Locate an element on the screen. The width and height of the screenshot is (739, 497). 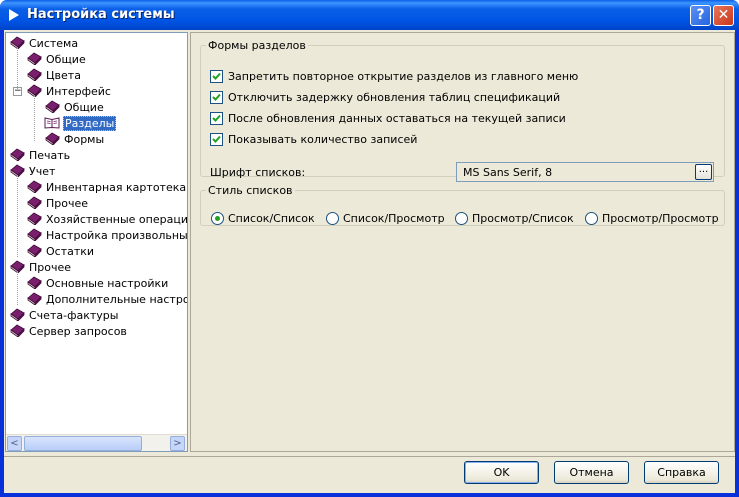
radio-label: Список/Просмотр is located at coordinates (394, 218).